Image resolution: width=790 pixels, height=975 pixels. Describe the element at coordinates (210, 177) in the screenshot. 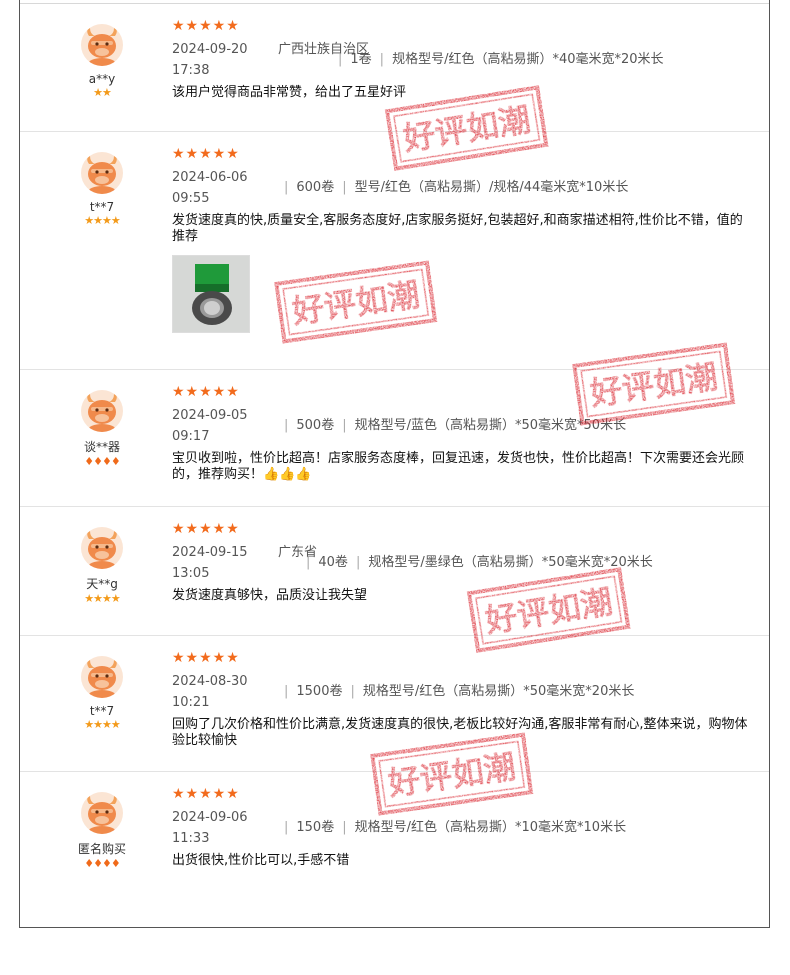

I see `review-date: 2024-06-06` at that location.